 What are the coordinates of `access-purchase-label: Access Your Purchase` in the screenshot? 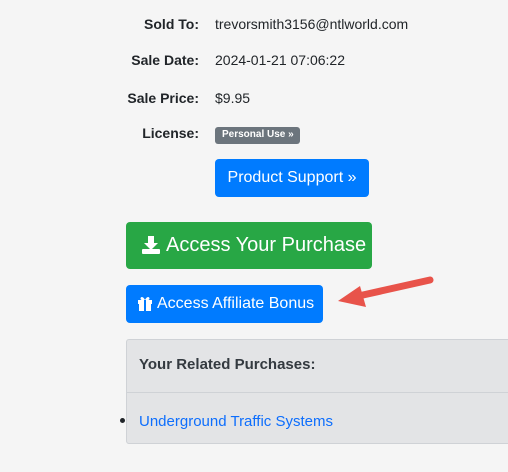 It's located at (266, 245).